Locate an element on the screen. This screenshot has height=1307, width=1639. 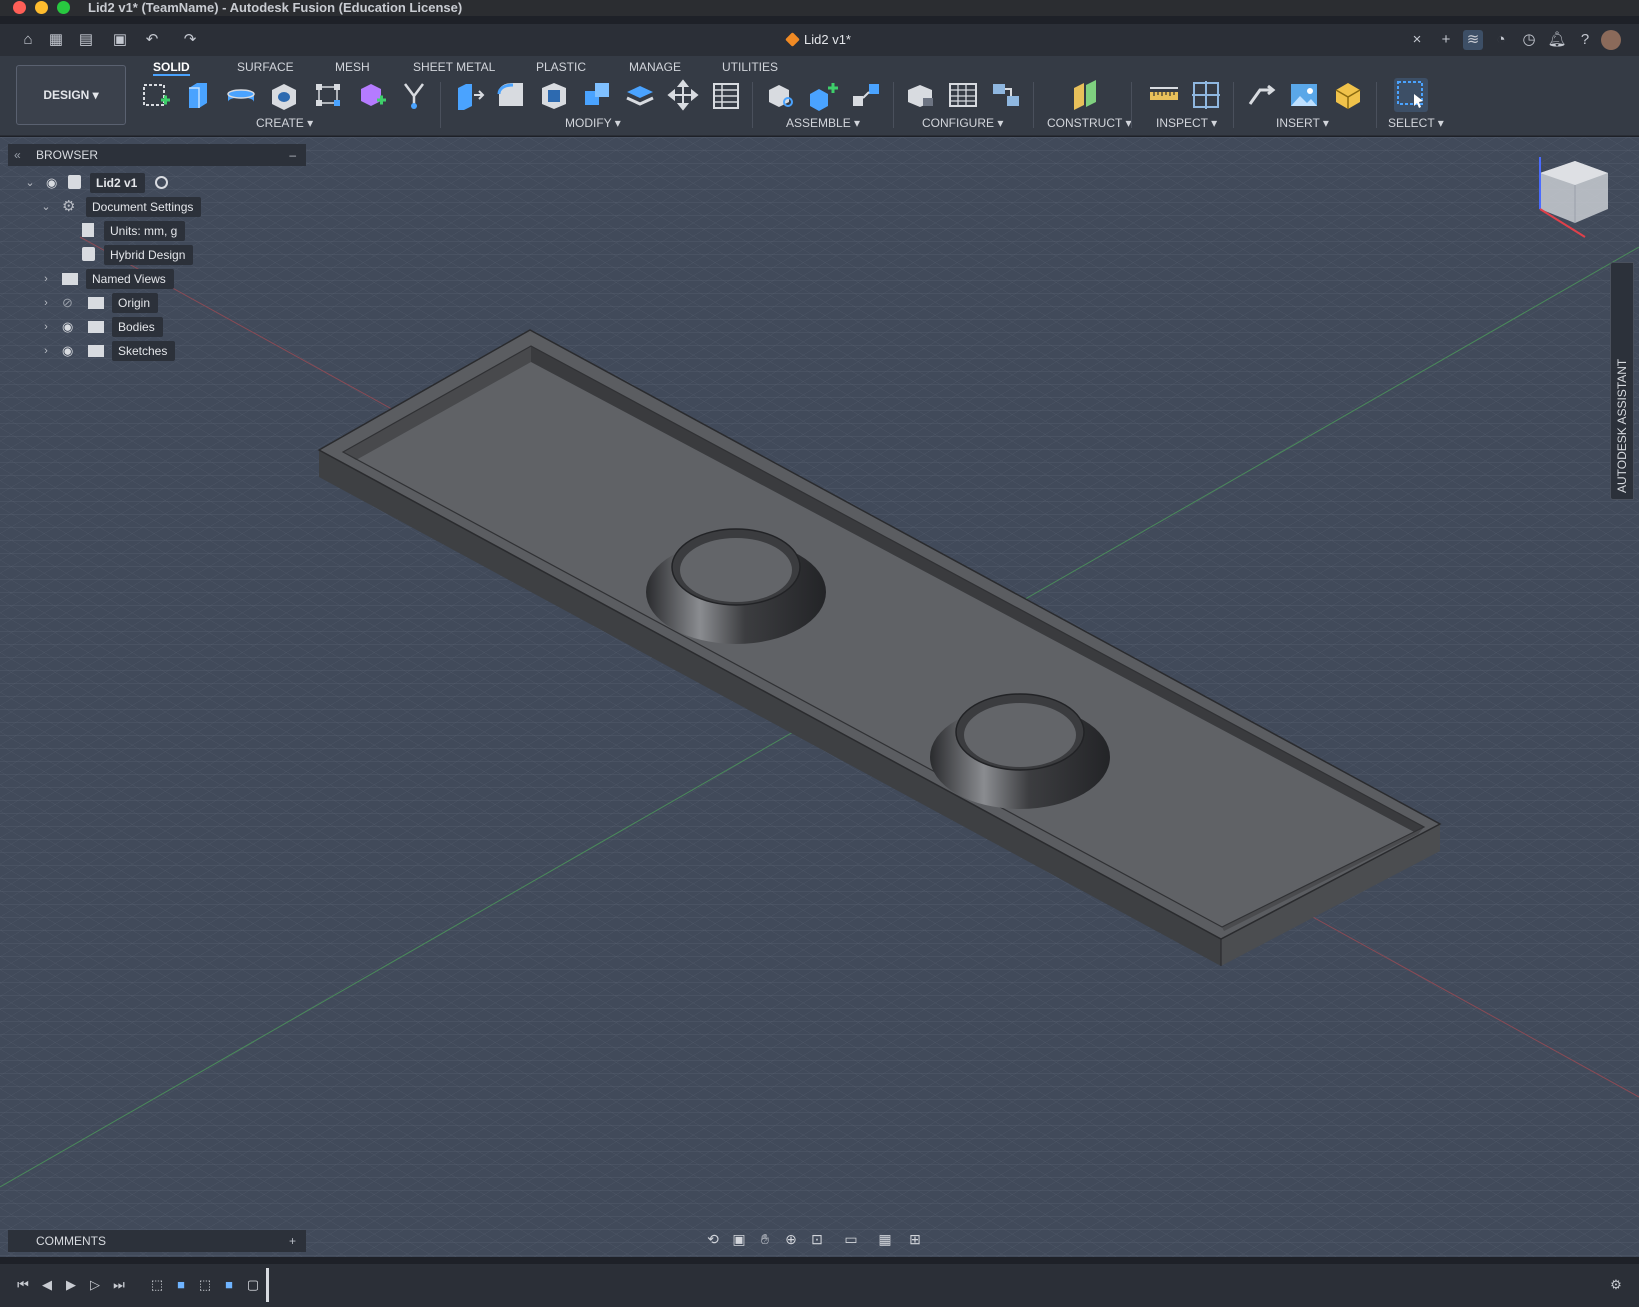
select-tool is located at coordinates (1411, 95).